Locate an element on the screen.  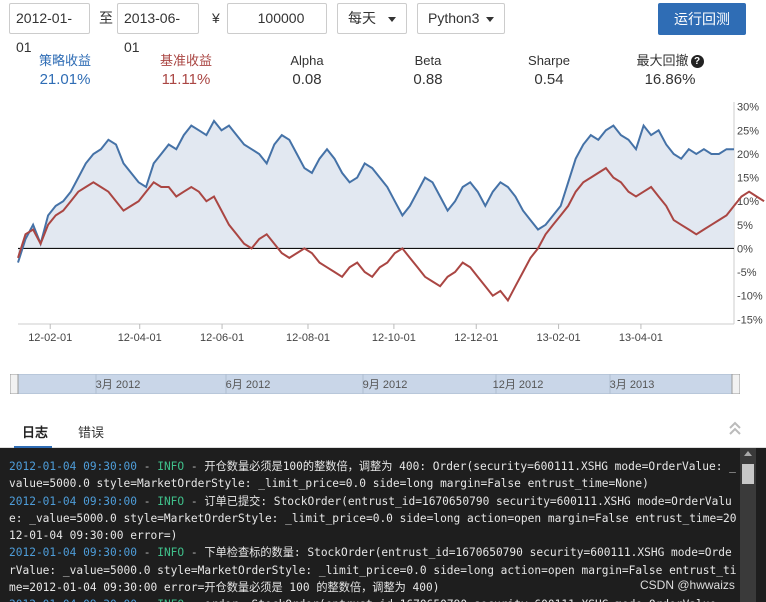
x-tick-label: 12-10-01 is located at coordinates (394, 338).